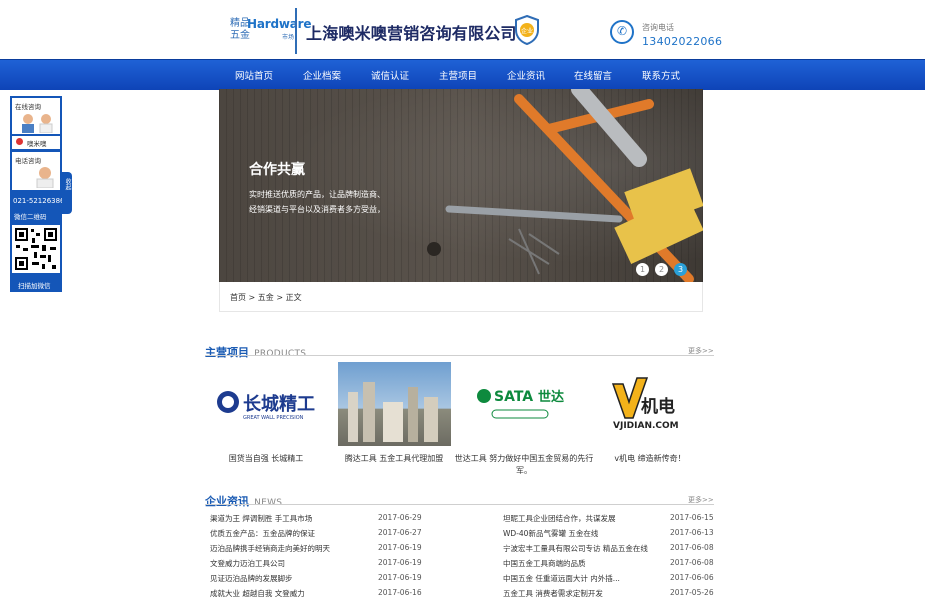 The width and height of the screenshot is (925, 612). I want to click on breadcrumb-container: 首页 > 五金 > 正文, so click(461, 297).